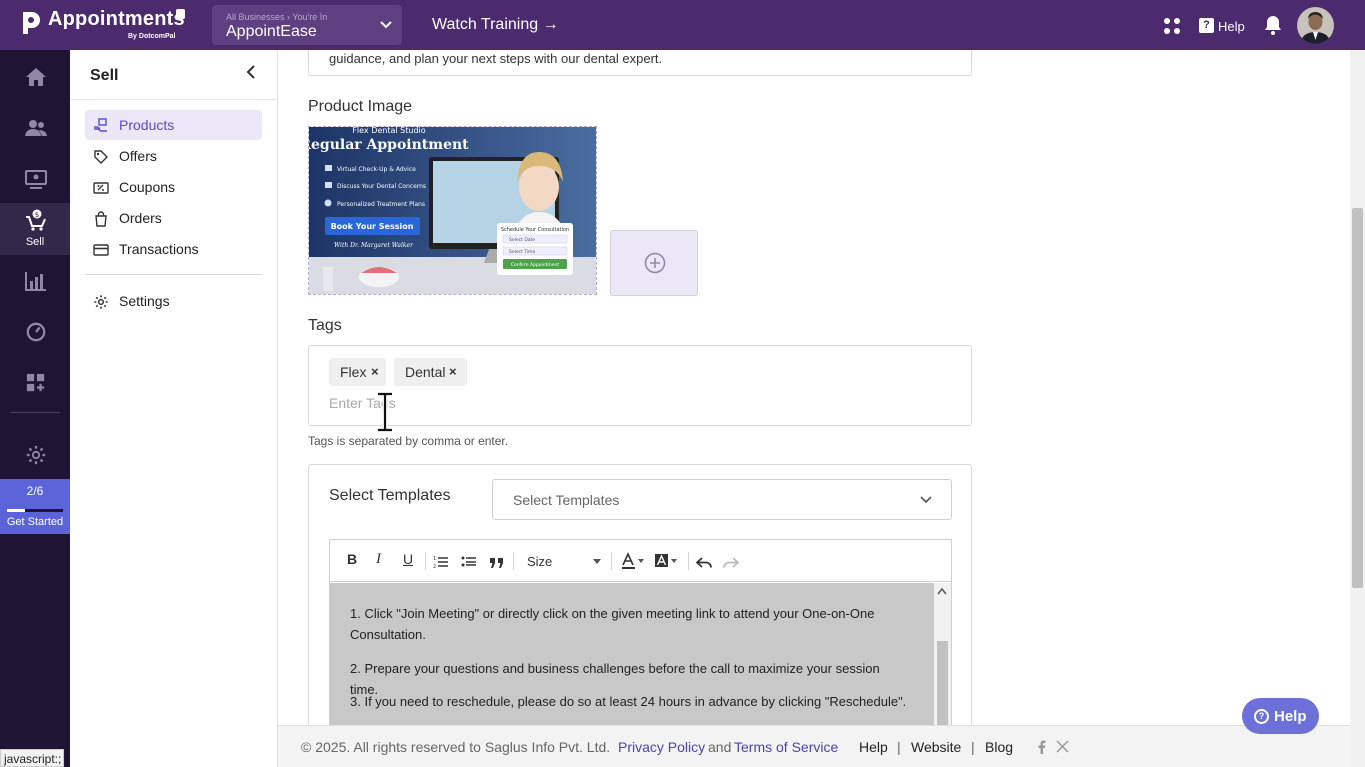 This screenshot has height=767, width=1365. I want to click on bell-icon, so click(1273, 25).